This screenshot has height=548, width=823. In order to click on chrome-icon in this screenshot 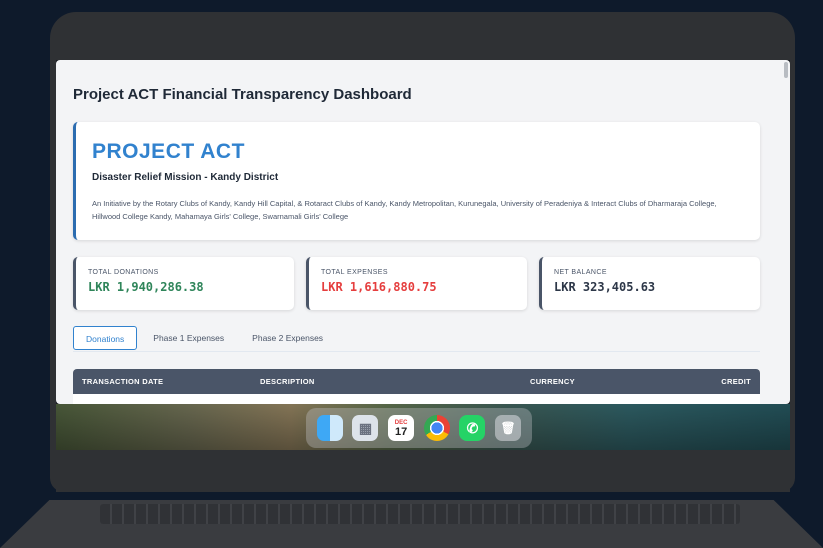, I will do `click(436, 428)`.